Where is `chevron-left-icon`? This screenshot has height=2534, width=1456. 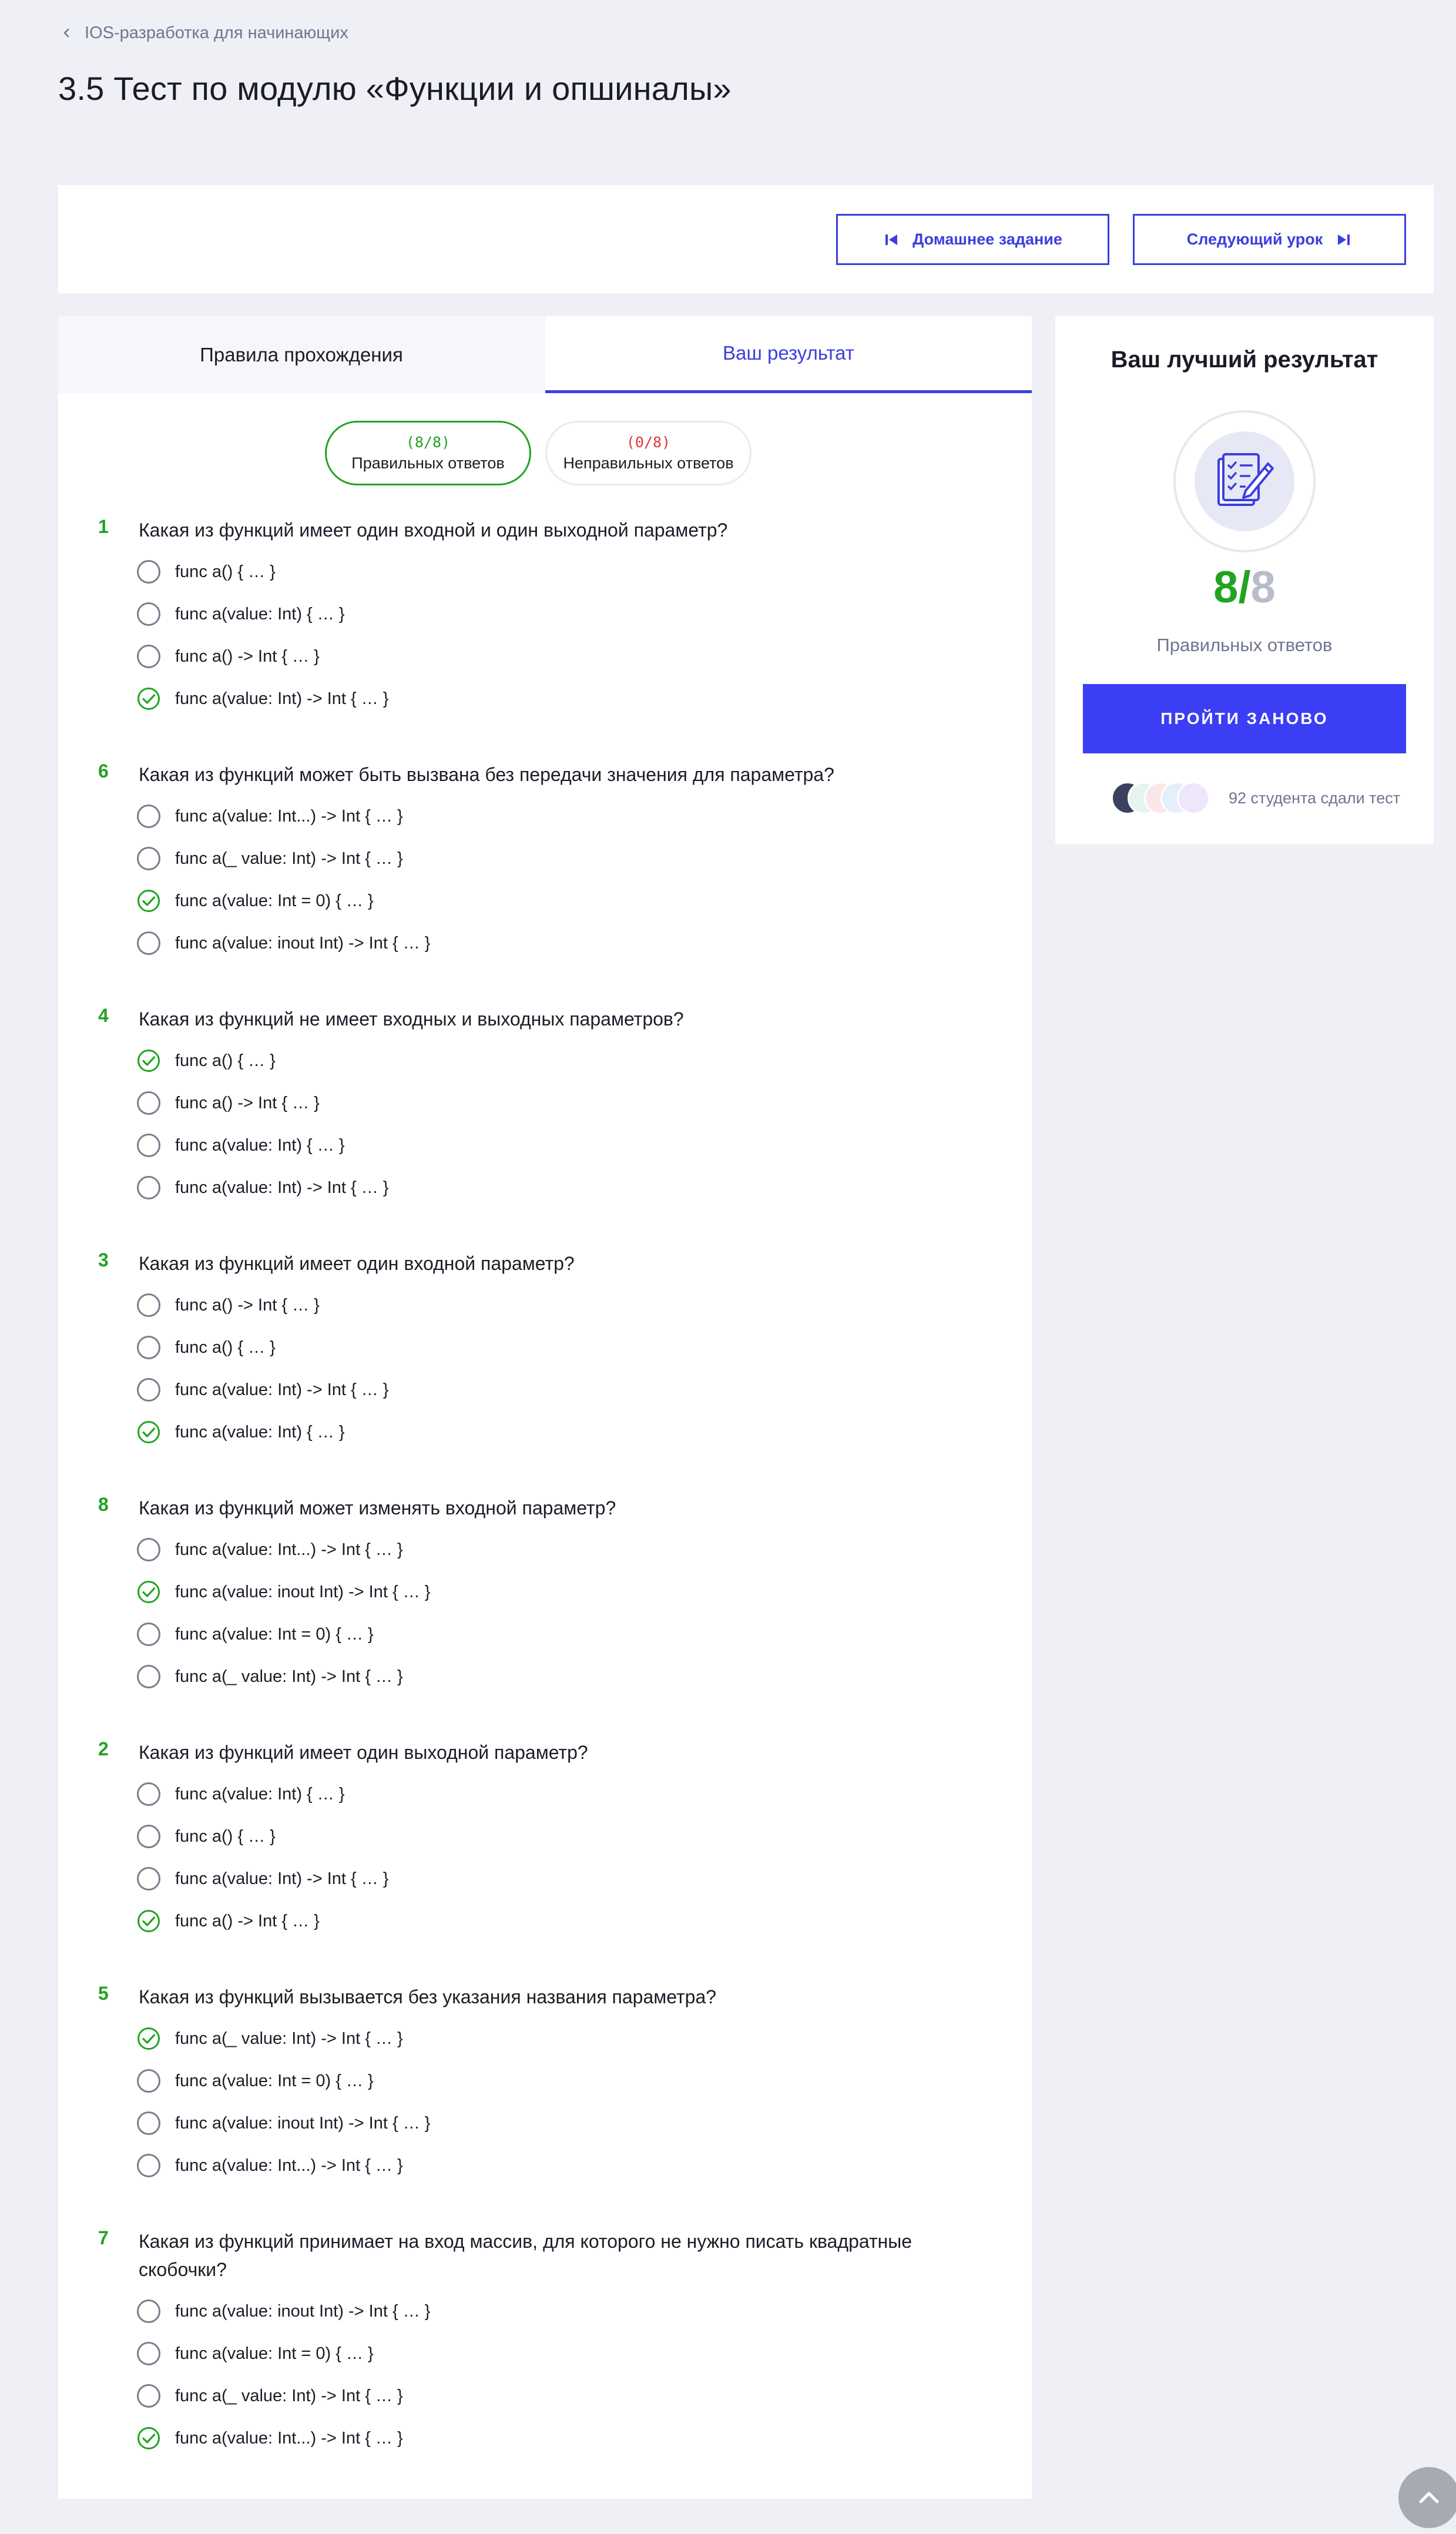
chevron-left-icon is located at coordinates (66, 33).